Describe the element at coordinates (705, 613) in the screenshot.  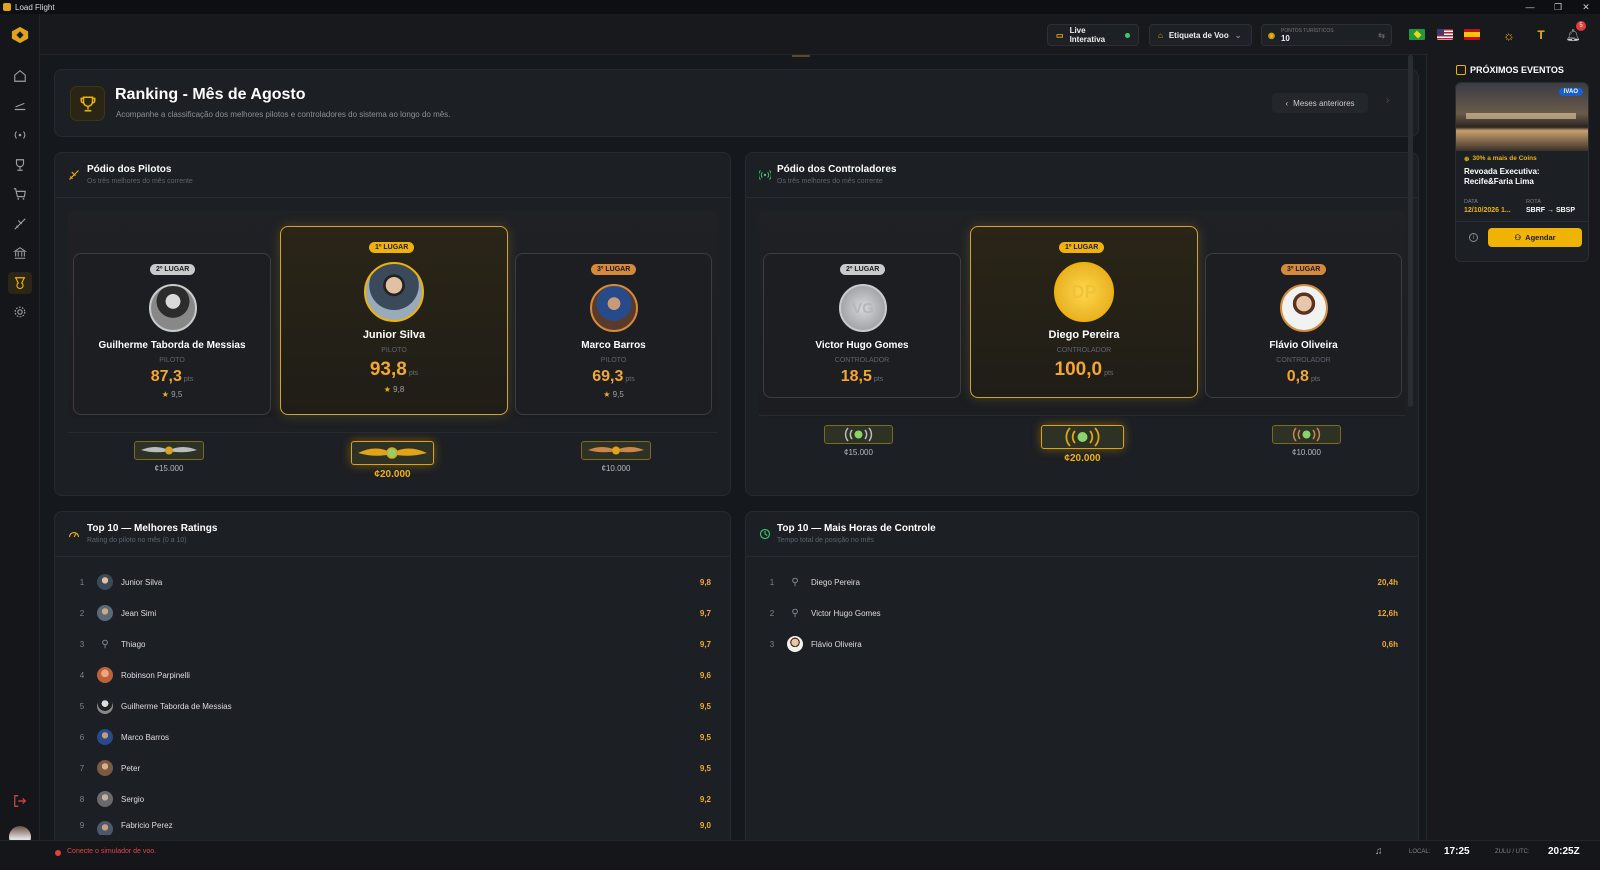
I see `rating-value: 9,7` at that location.